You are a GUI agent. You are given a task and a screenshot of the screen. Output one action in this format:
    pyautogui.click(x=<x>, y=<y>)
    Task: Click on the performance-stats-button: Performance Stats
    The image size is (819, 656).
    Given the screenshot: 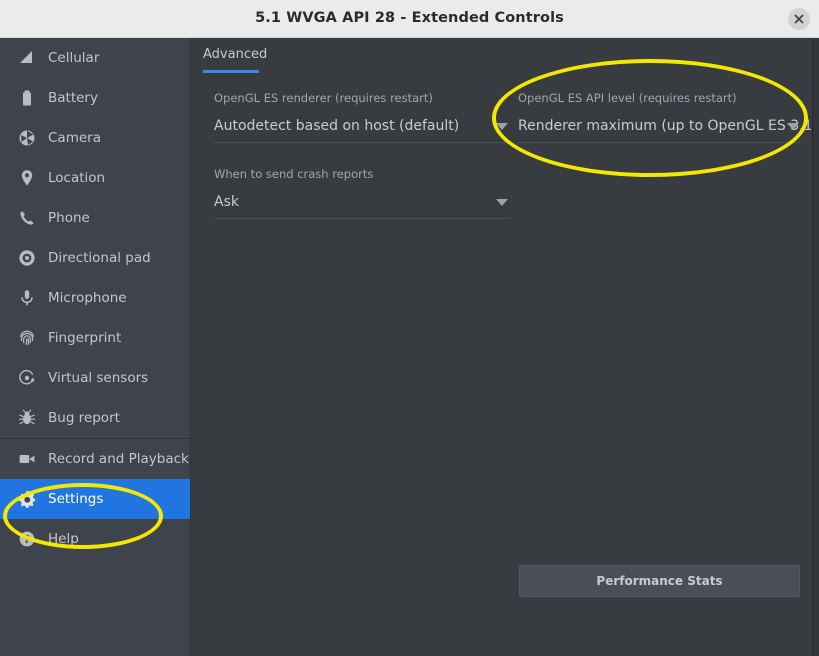 What is the action you would take?
    pyautogui.click(x=659, y=581)
    